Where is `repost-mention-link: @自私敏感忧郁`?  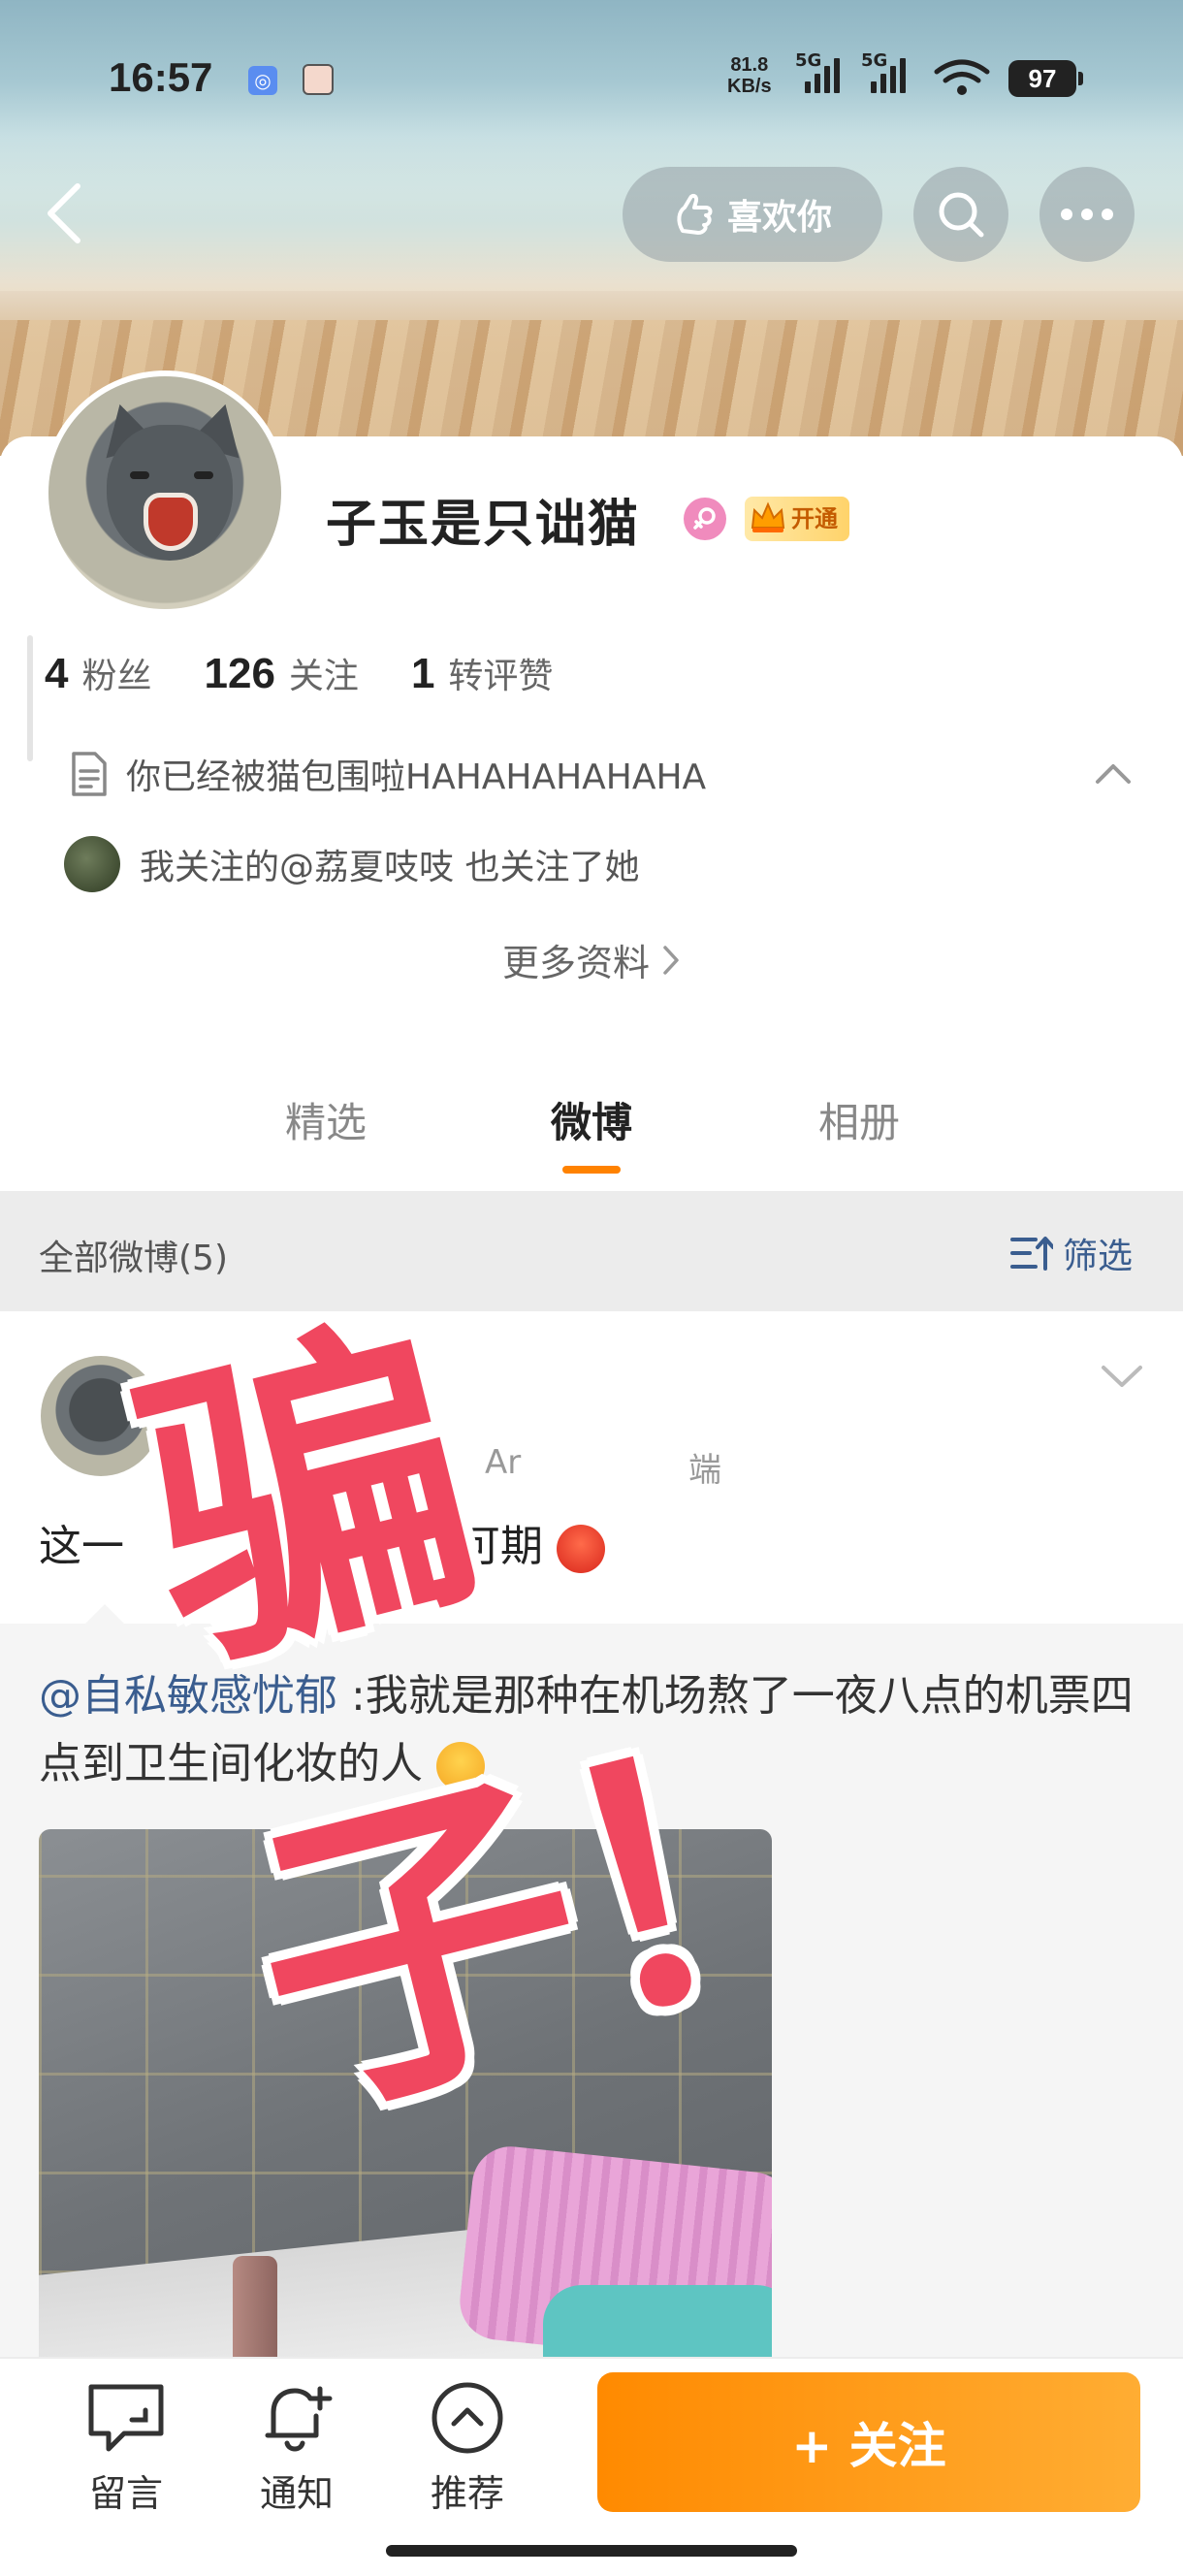
repost-mention-link: @自私敏感忧郁 is located at coordinates (188, 1696).